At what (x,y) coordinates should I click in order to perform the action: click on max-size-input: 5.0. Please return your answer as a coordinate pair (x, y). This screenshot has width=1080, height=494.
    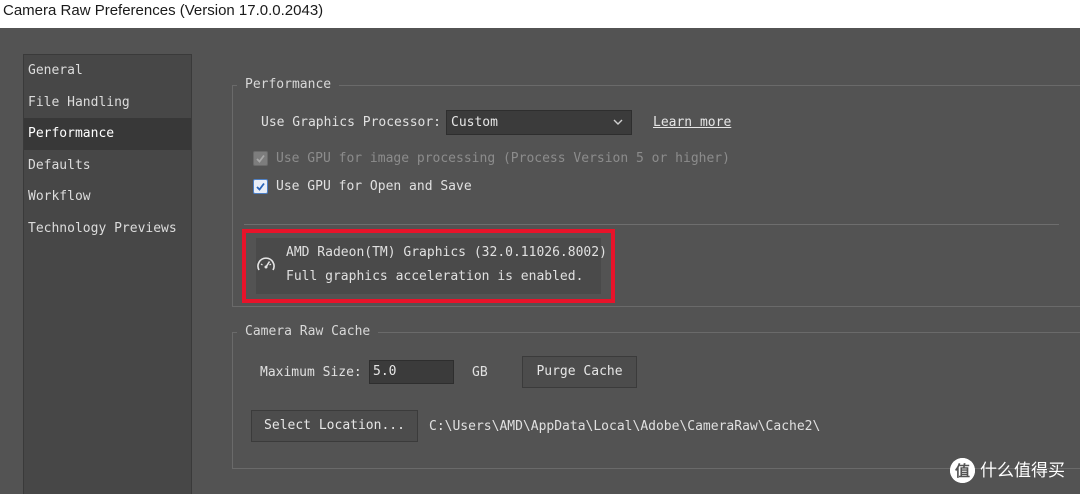
    Looking at the image, I should click on (411, 372).